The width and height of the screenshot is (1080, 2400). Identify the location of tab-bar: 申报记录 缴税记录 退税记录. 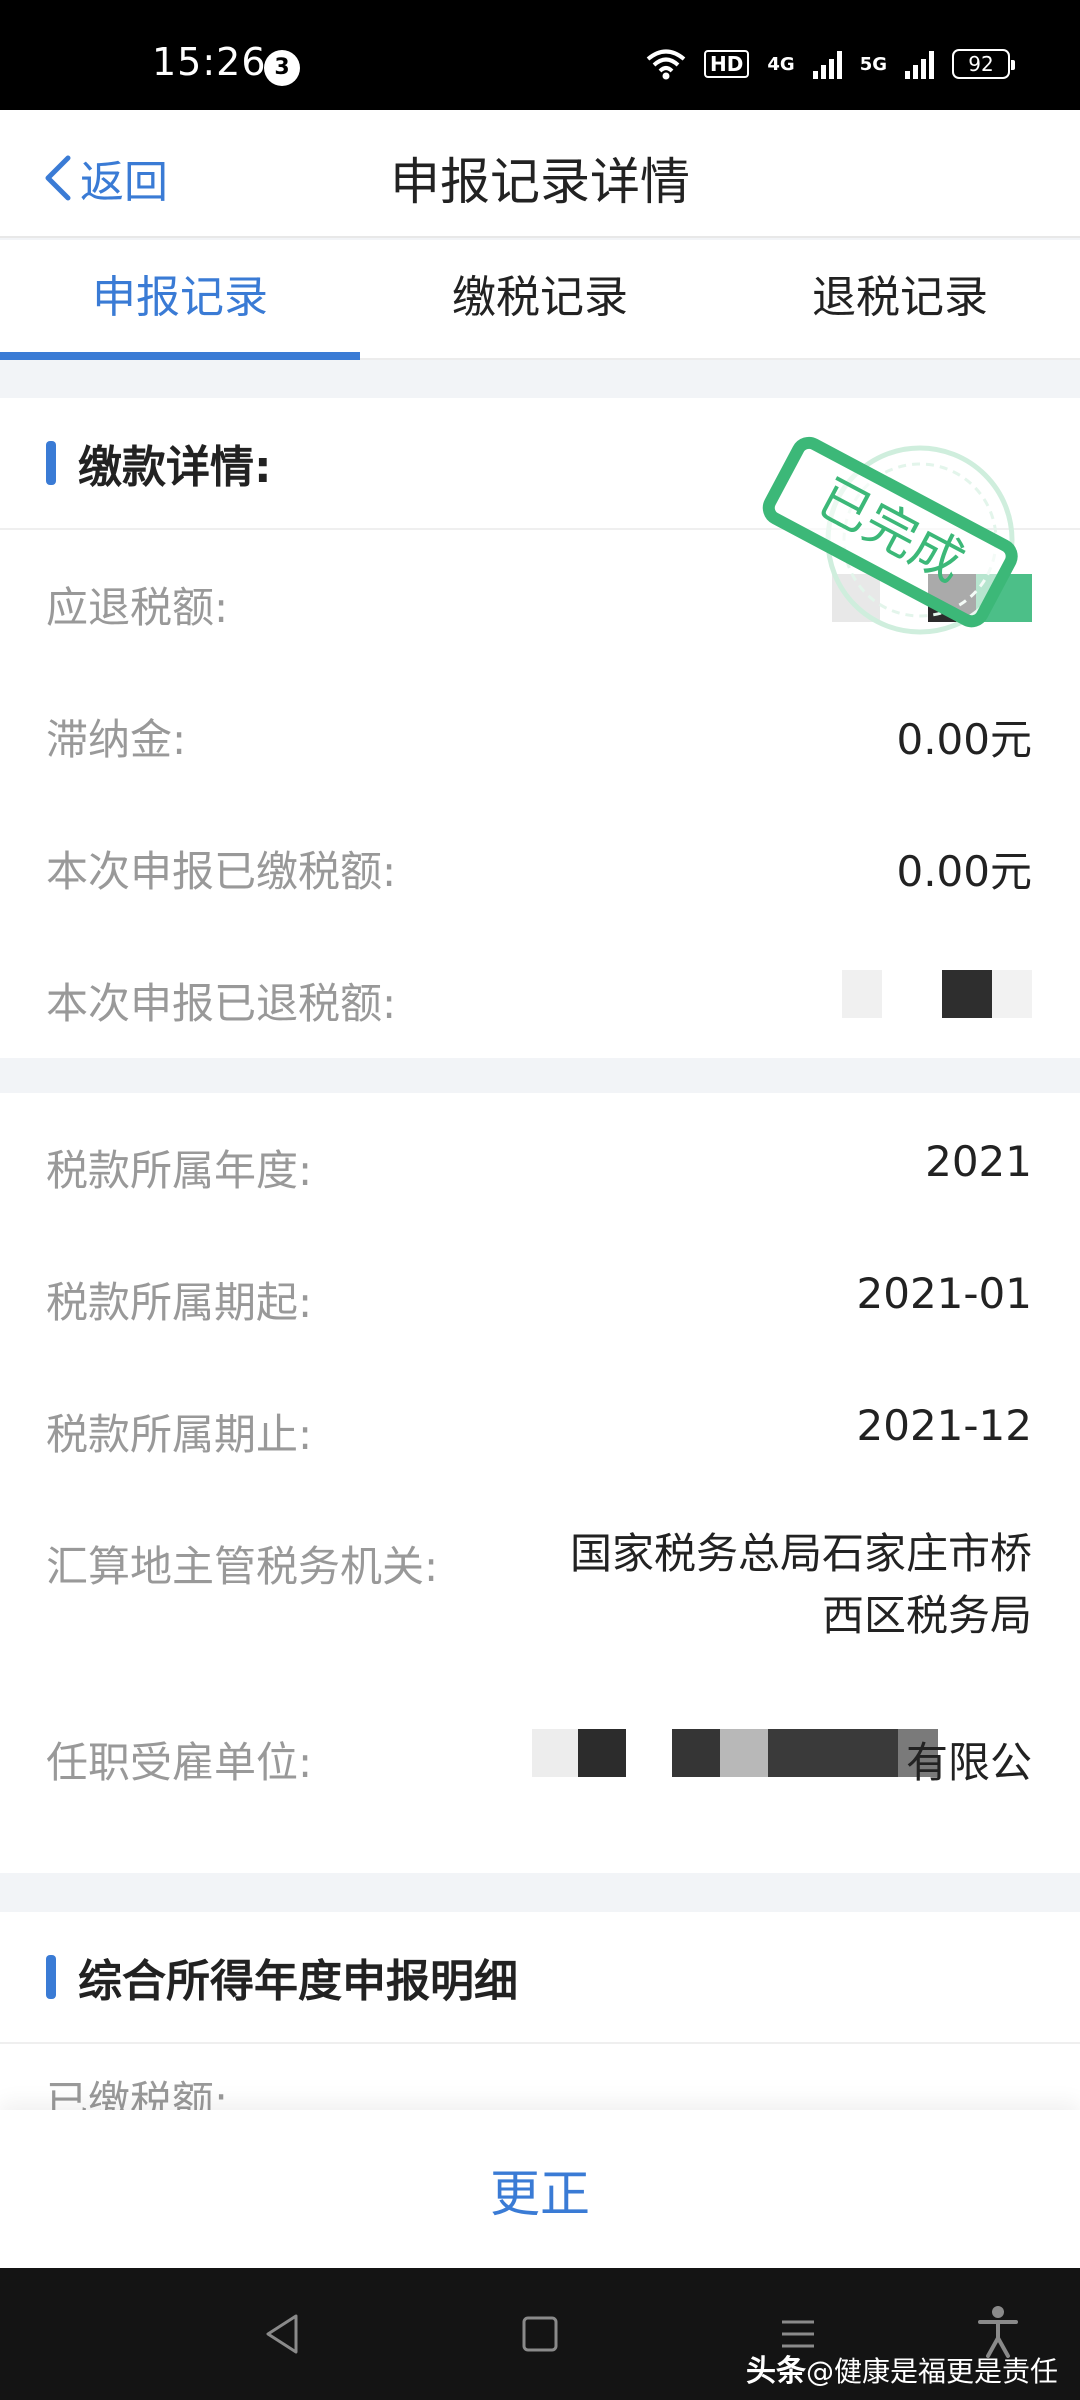
(540, 300).